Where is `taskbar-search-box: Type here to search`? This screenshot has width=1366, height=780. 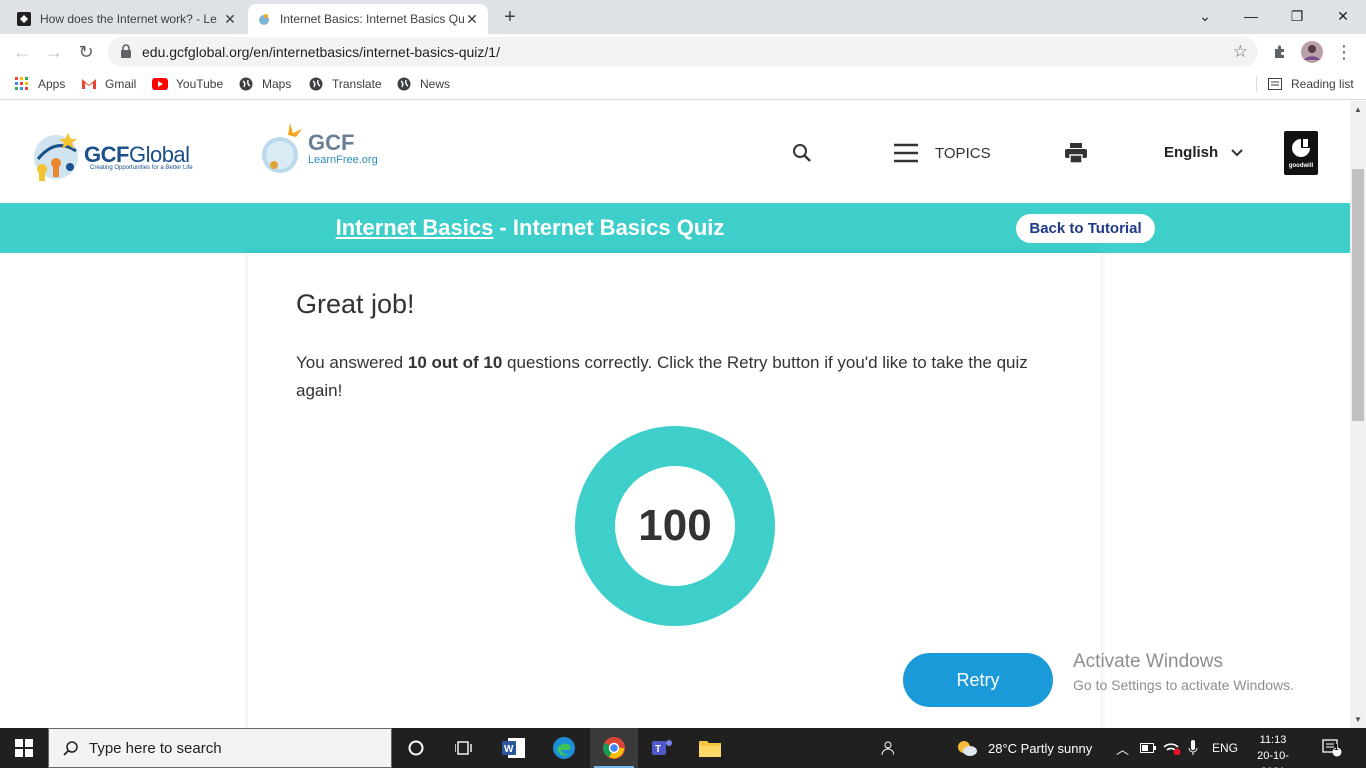
taskbar-search-box: Type here to search is located at coordinates (220, 748).